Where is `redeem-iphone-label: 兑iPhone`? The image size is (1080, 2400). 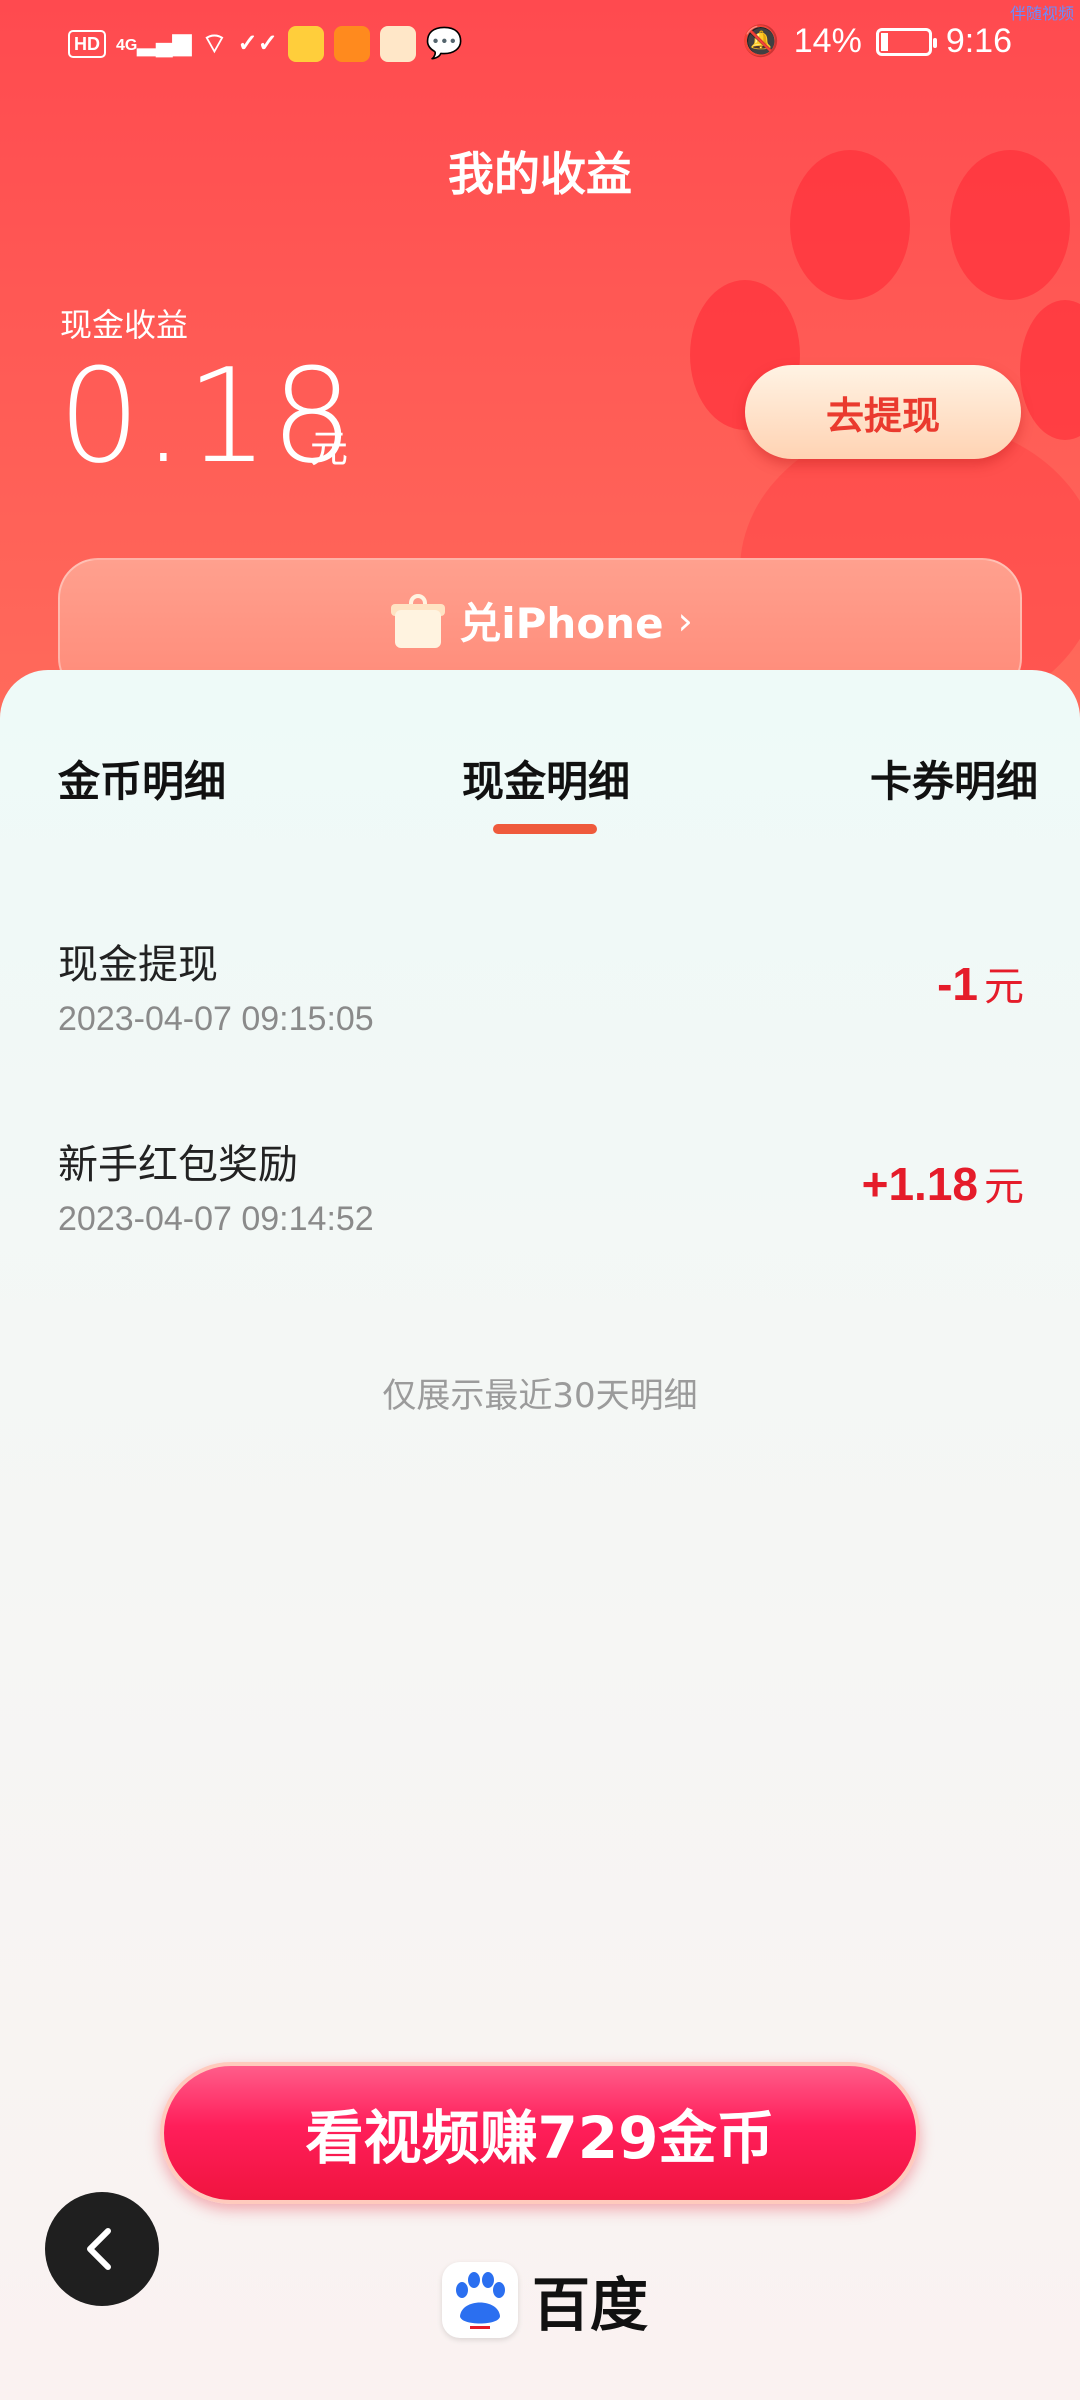
redeem-iphone-label: 兑iPhone is located at coordinates (561, 623).